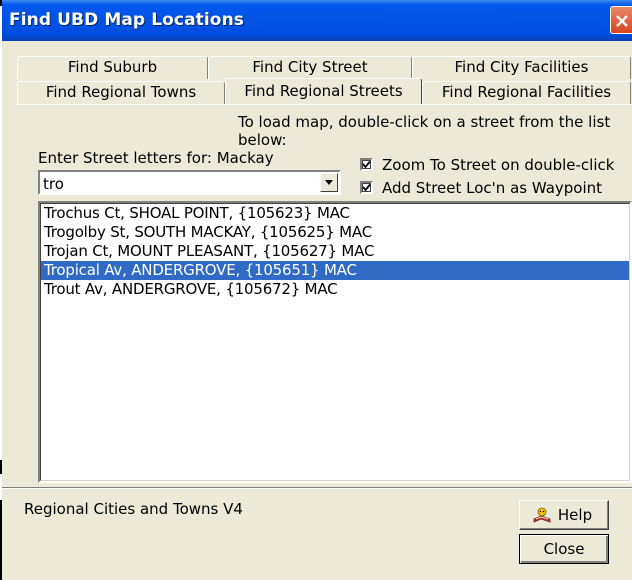 The image size is (632, 580). I want to click on close-icon, so click(622, 21).